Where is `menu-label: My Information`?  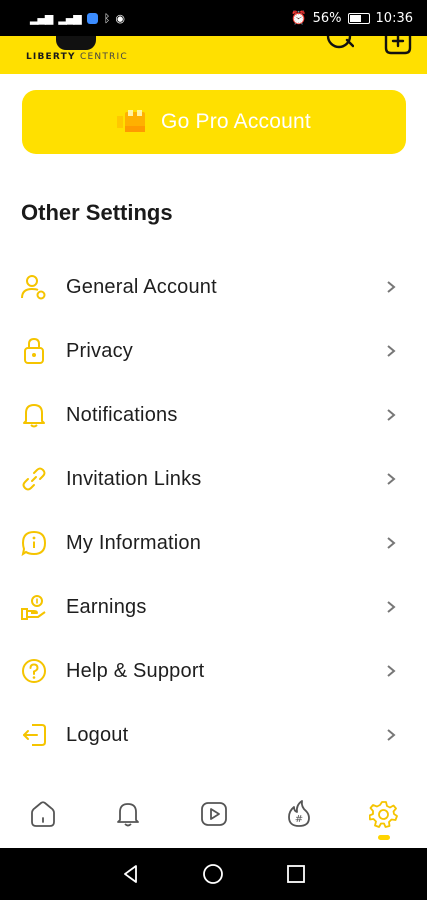
menu-label: My Information is located at coordinates (134, 542).